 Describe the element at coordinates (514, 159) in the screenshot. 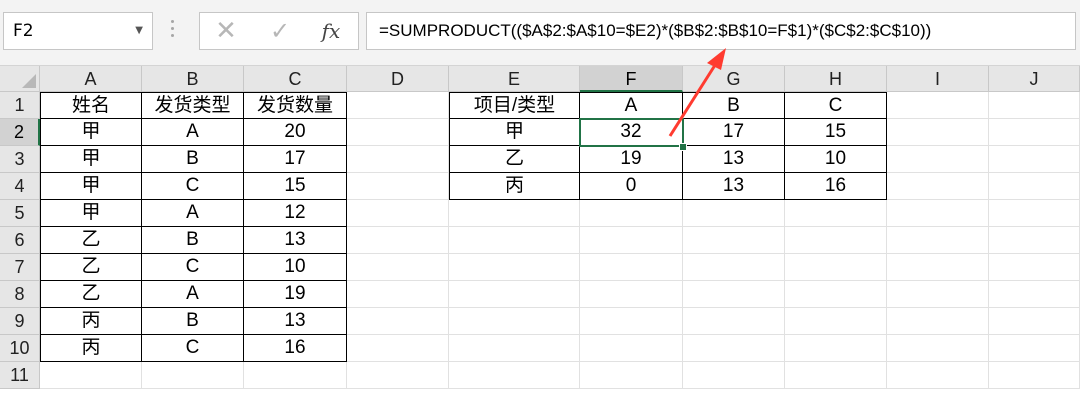

I see `summary-row-label-3: 乙` at that location.